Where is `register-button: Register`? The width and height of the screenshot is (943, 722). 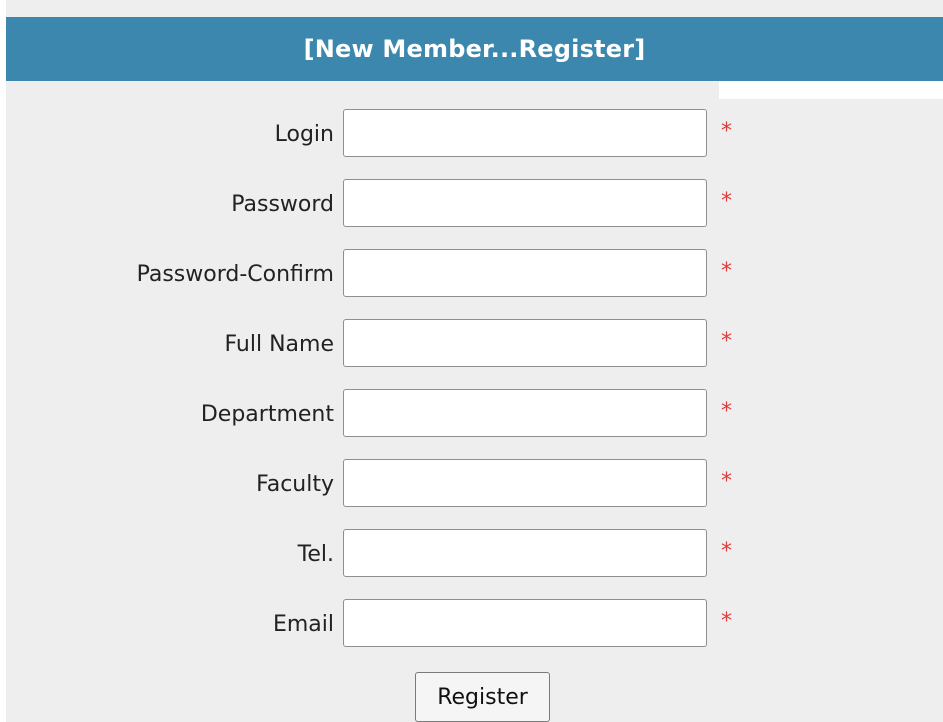 register-button: Register is located at coordinates (482, 697).